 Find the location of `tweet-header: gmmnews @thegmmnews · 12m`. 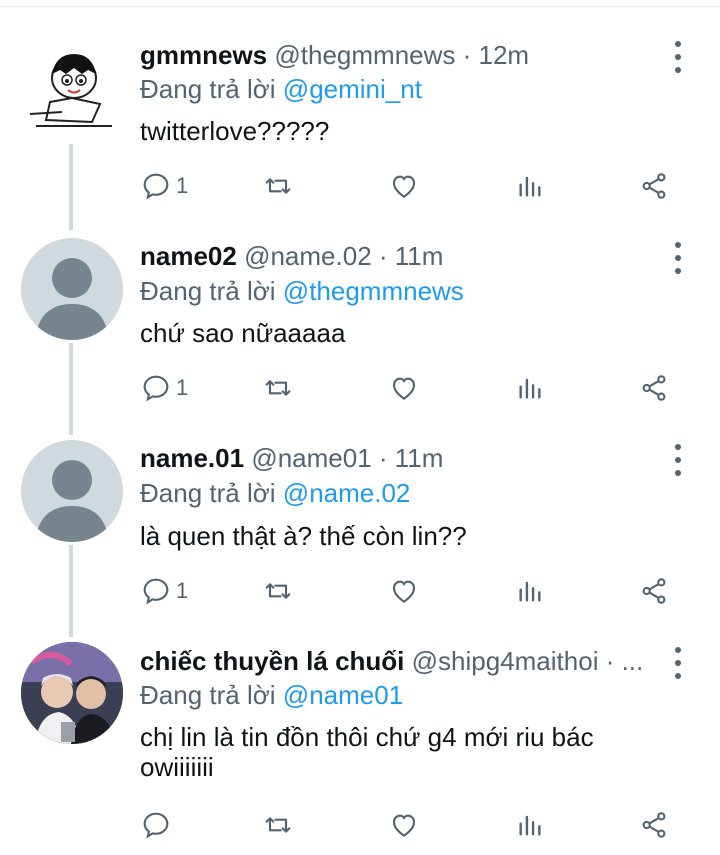

tweet-header: gmmnews @thegmmnews · 12m is located at coordinates (400, 55).